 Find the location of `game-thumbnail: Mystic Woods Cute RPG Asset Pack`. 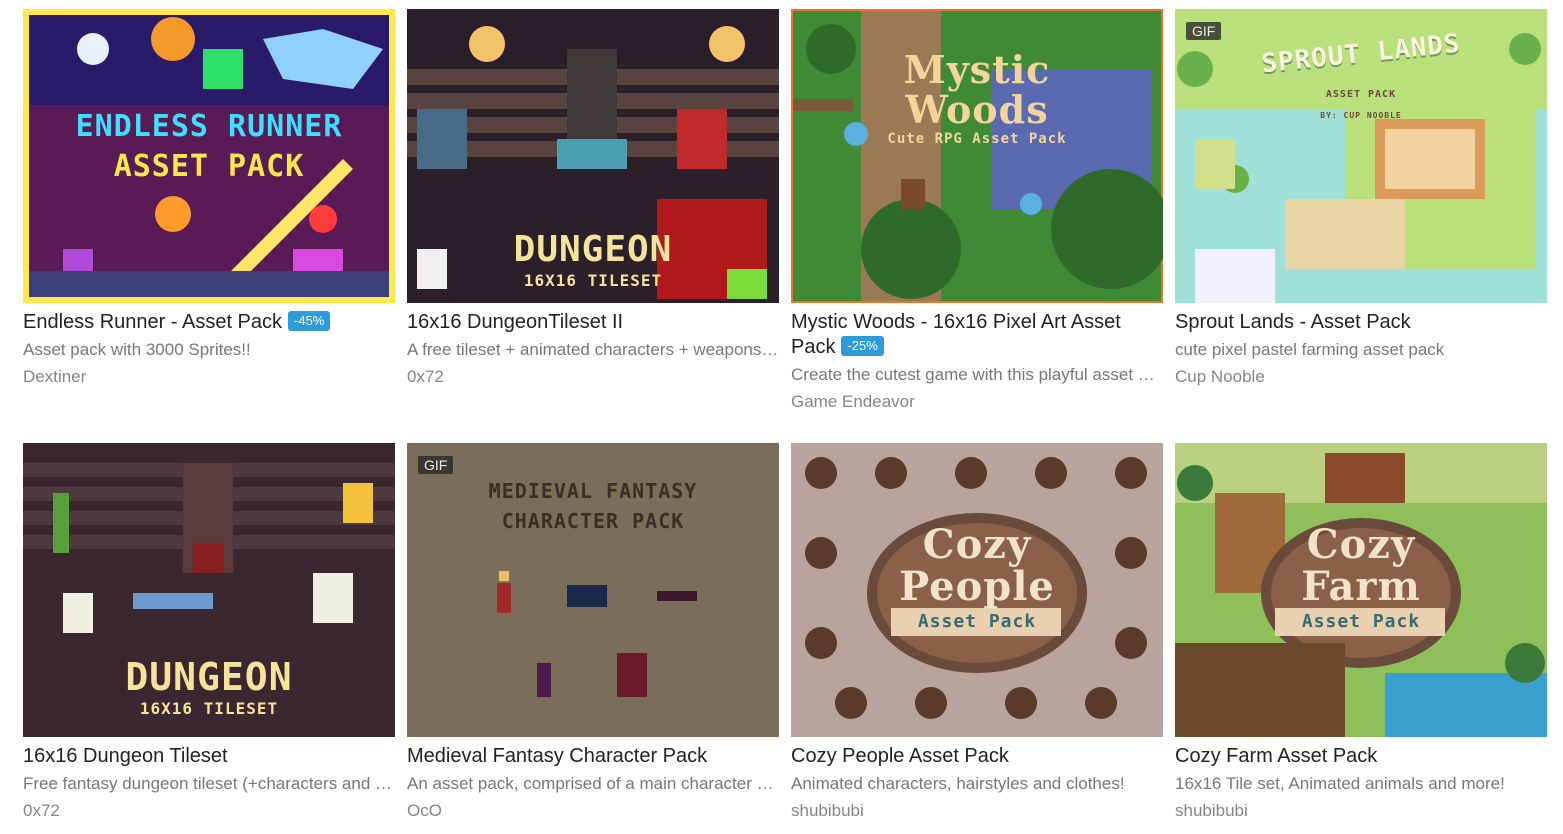

game-thumbnail: Mystic Woods Cute RPG Asset Pack is located at coordinates (977, 156).